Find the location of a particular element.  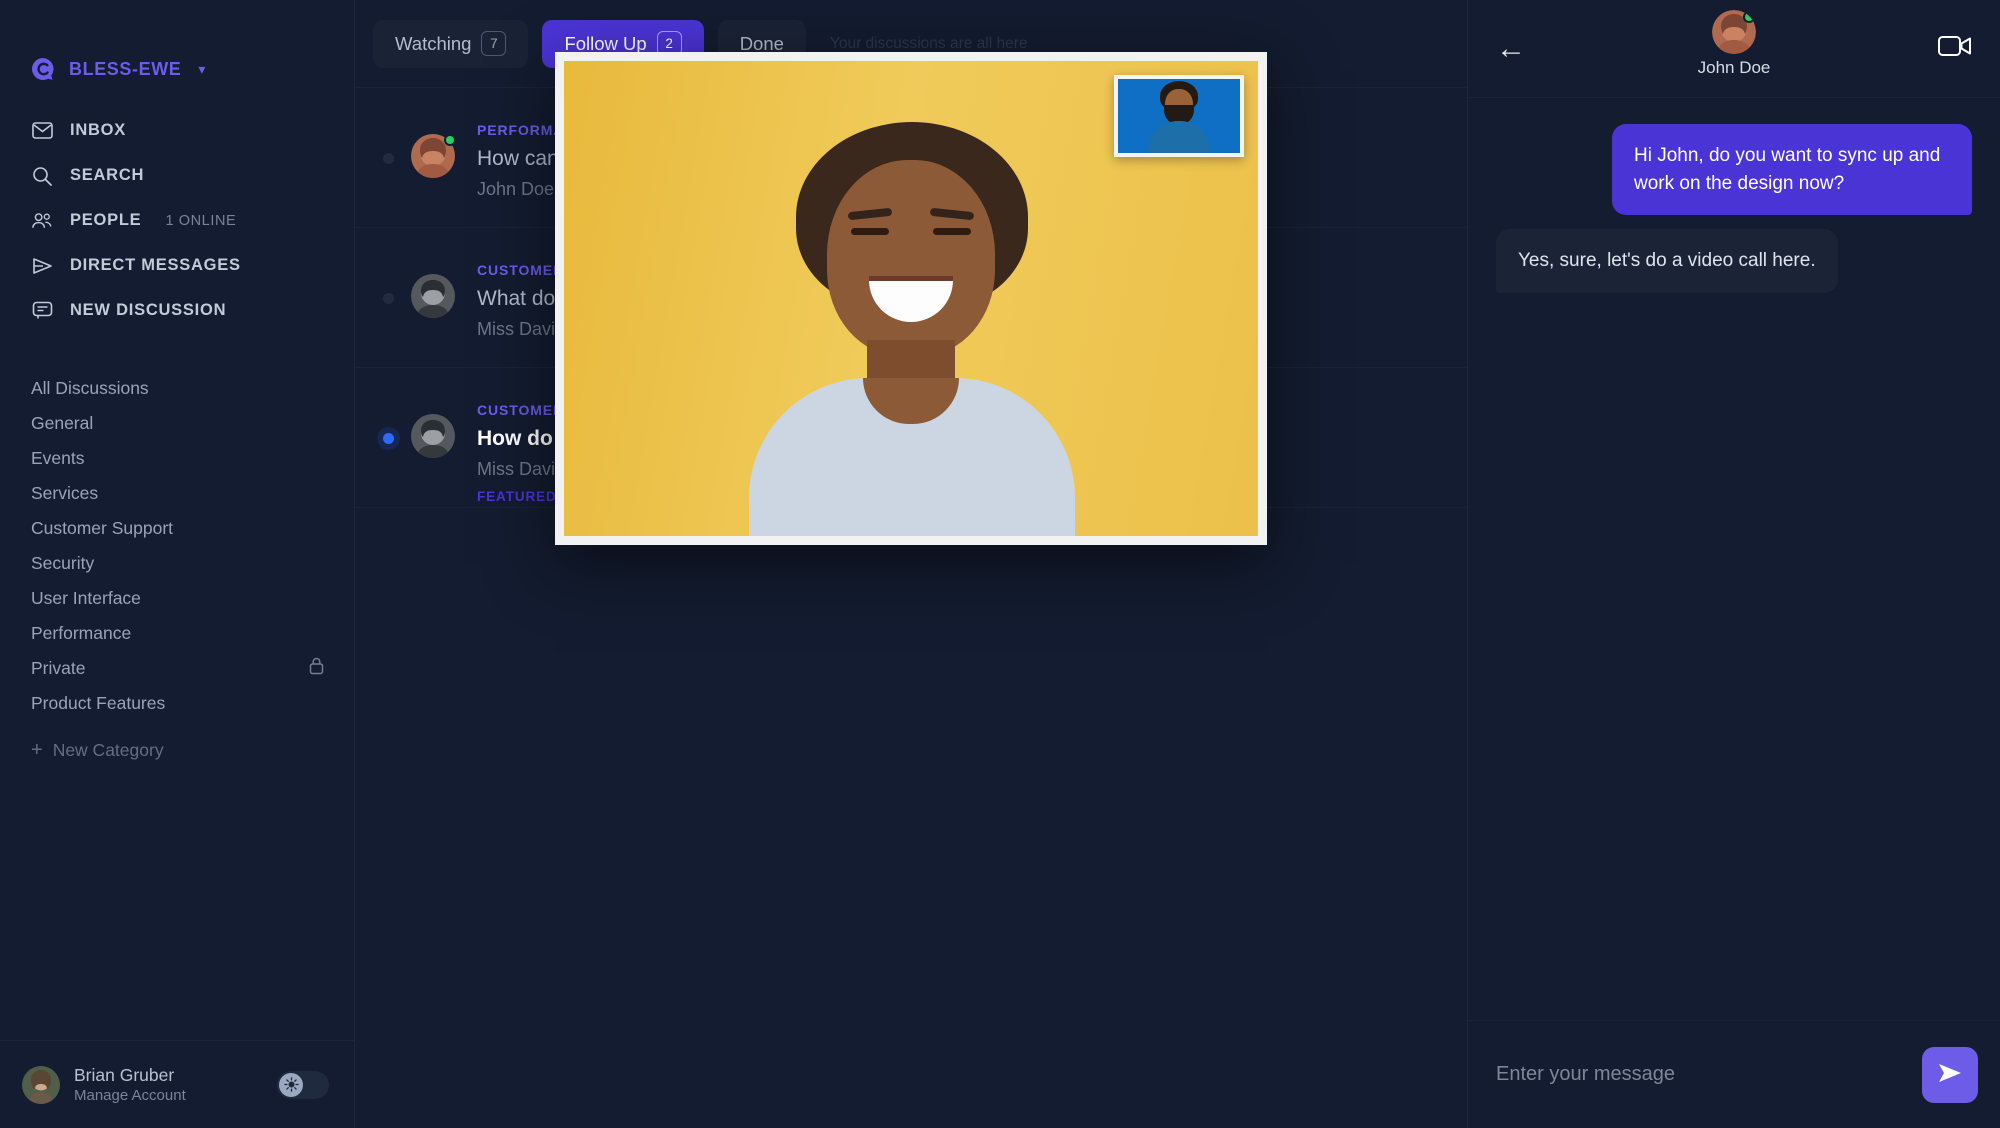

workspace-switcher: BLESS-EWE ▾ is located at coordinates (177, 48).